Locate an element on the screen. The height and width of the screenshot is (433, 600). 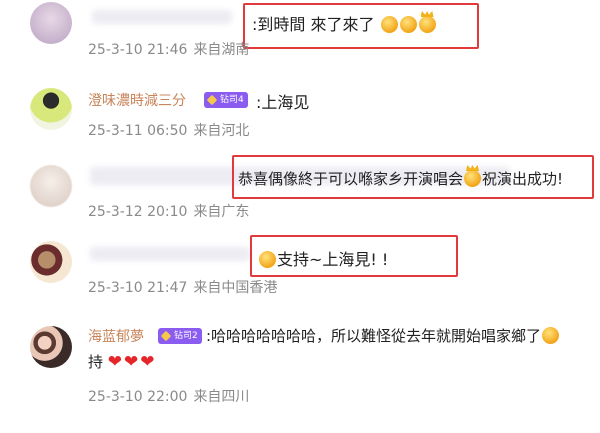
comment-meta: 25-3-12 20:10 来自广东 is located at coordinates (168, 211).